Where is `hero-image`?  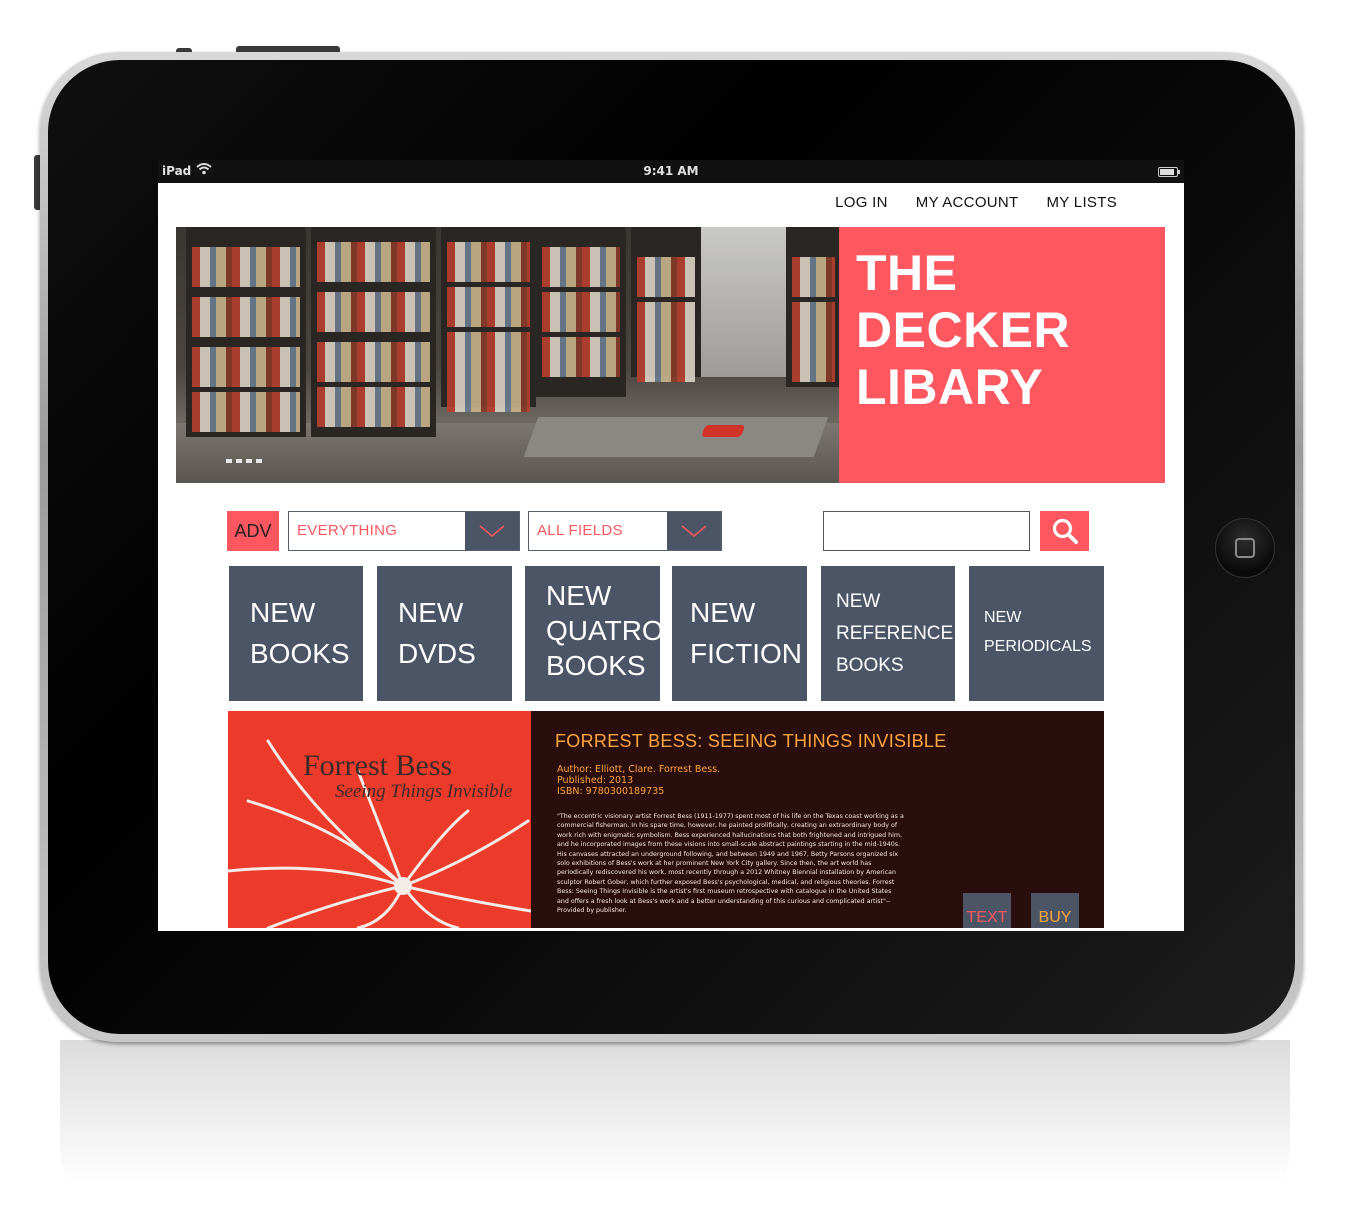 hero-image is located at coordinates (507, 355).